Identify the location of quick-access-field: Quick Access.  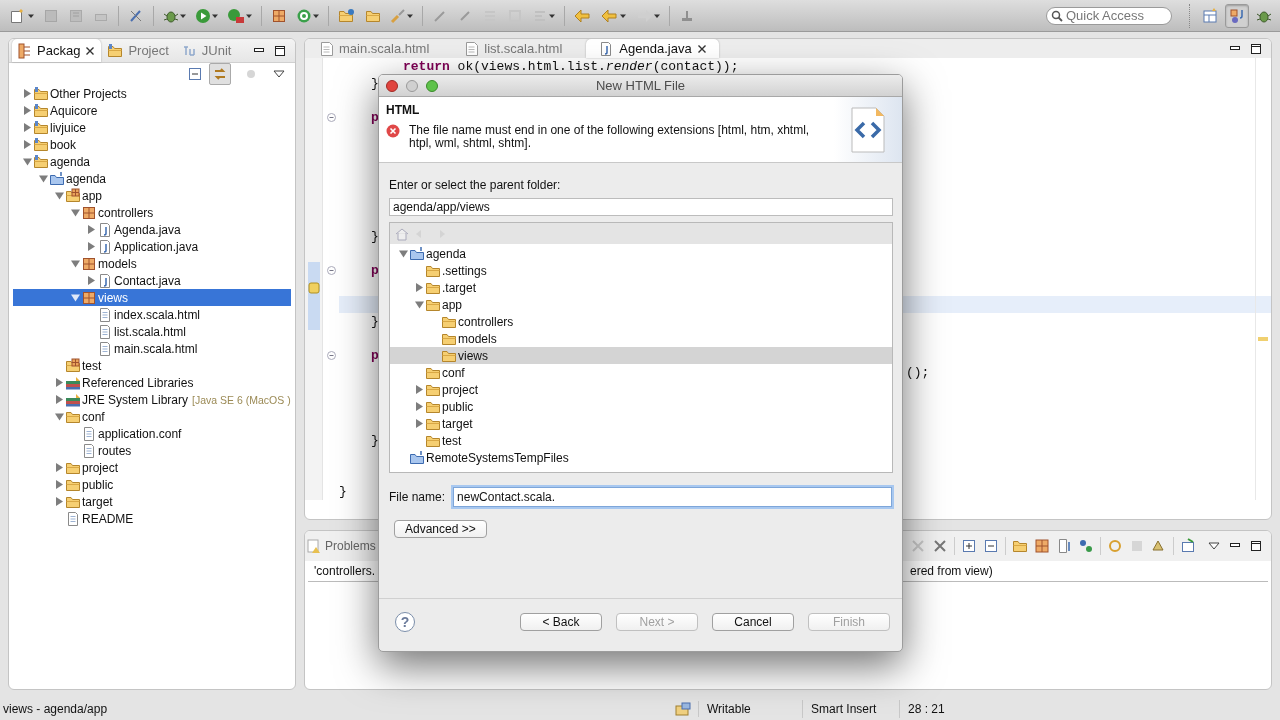
(1109, 15).